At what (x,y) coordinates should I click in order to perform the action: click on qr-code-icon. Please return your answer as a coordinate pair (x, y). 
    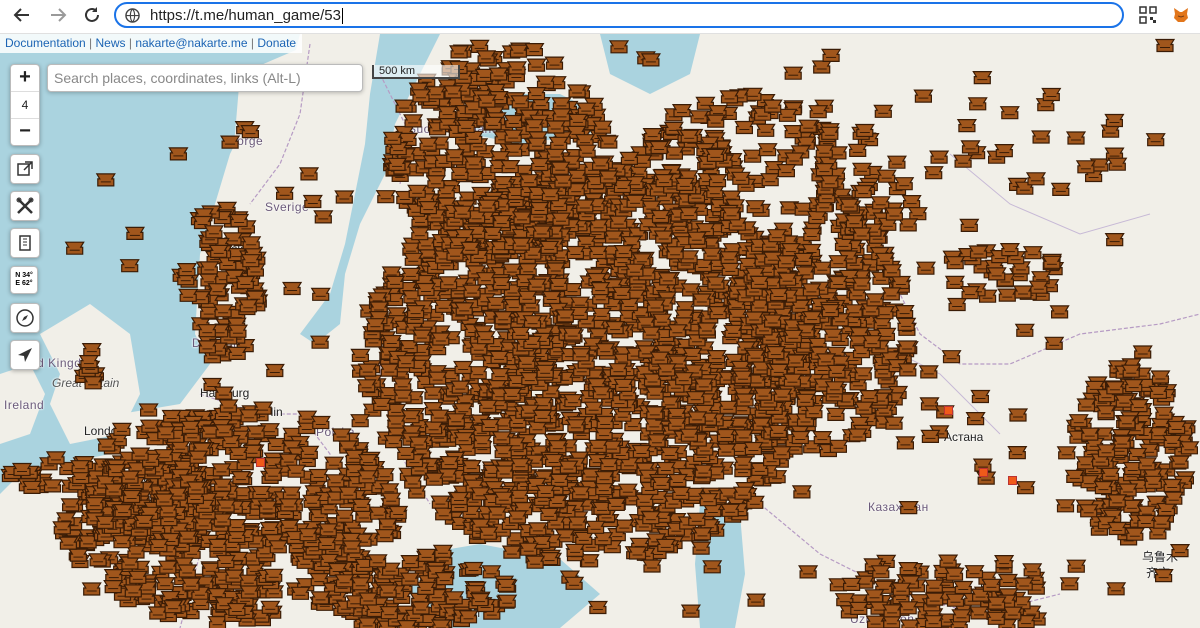
    Looking at the image, I should click on (1148, 15).